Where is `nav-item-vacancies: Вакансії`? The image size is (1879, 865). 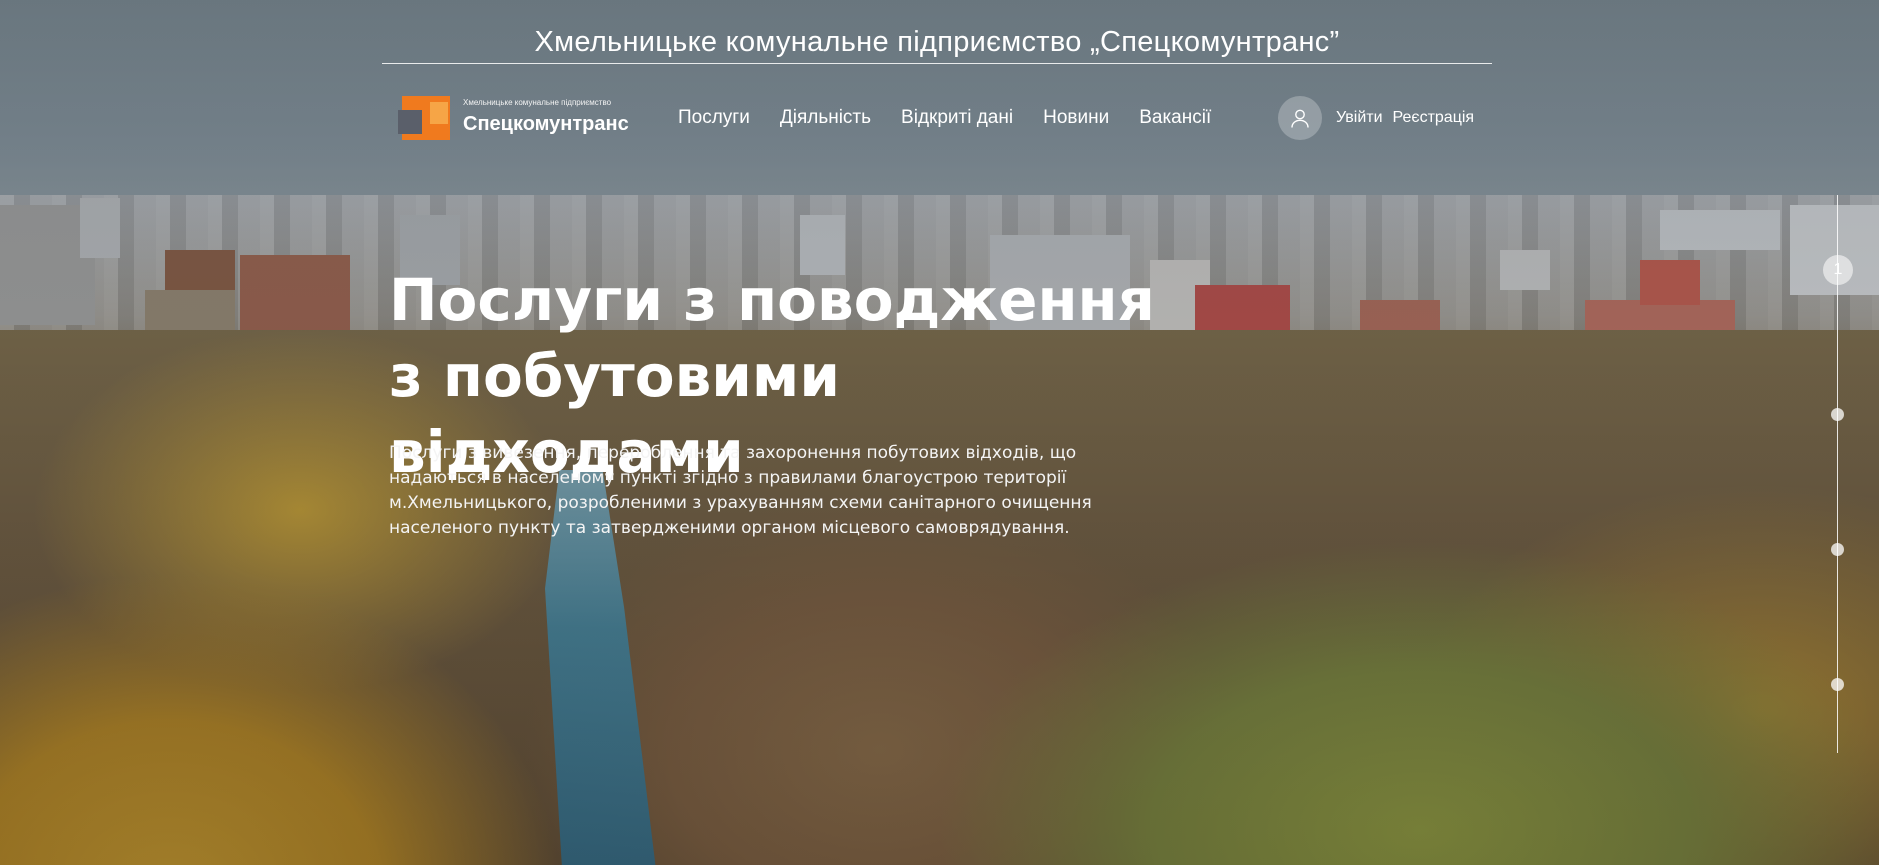 nav-item-vacancies: Вакансії is located at coordinates (1175, 118).